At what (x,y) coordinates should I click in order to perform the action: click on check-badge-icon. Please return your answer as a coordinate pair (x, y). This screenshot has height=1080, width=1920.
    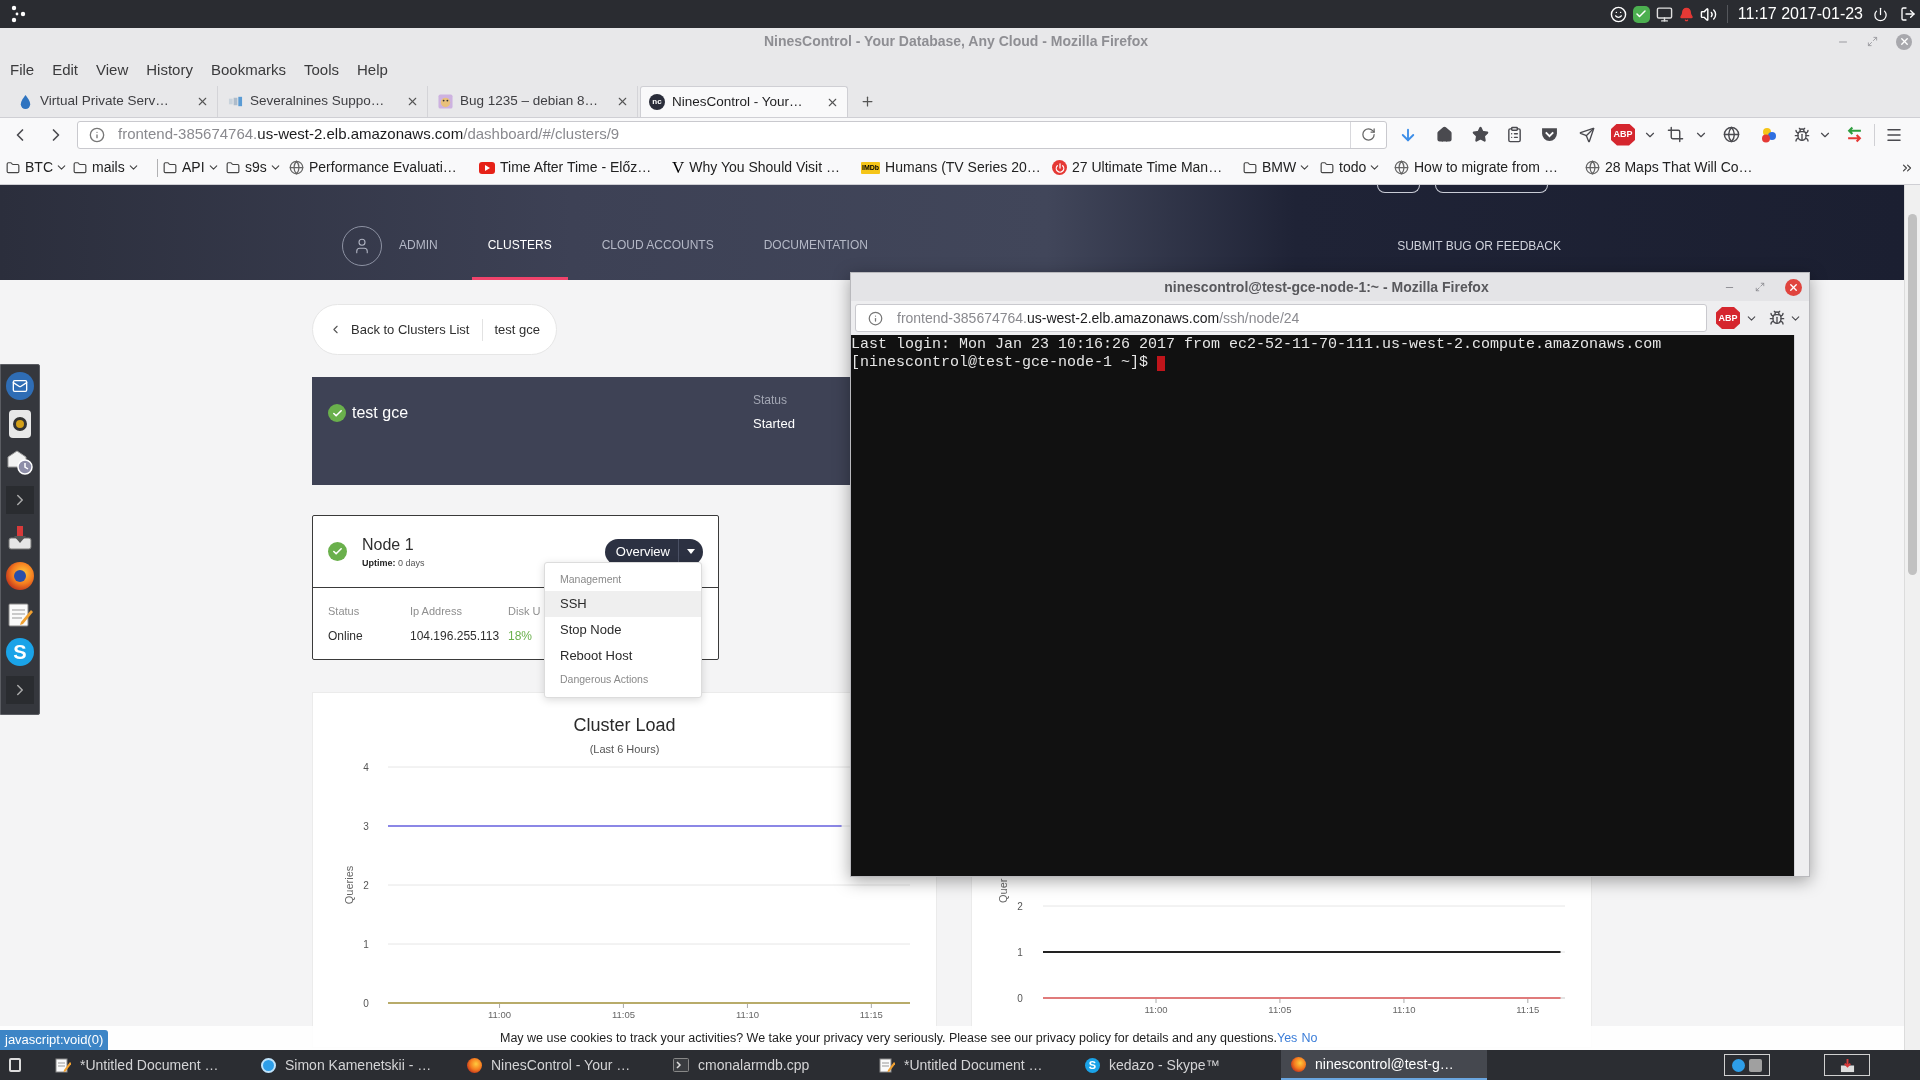
    Looking at the image, I should click on (1641, 14).